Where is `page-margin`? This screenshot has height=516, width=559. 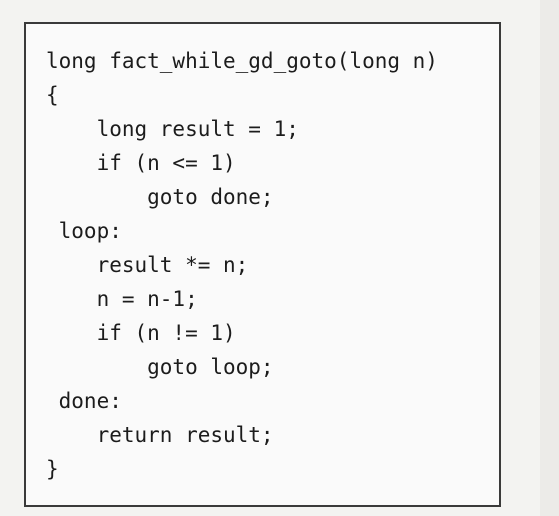
page-margin is located at coordinates (549, 258).